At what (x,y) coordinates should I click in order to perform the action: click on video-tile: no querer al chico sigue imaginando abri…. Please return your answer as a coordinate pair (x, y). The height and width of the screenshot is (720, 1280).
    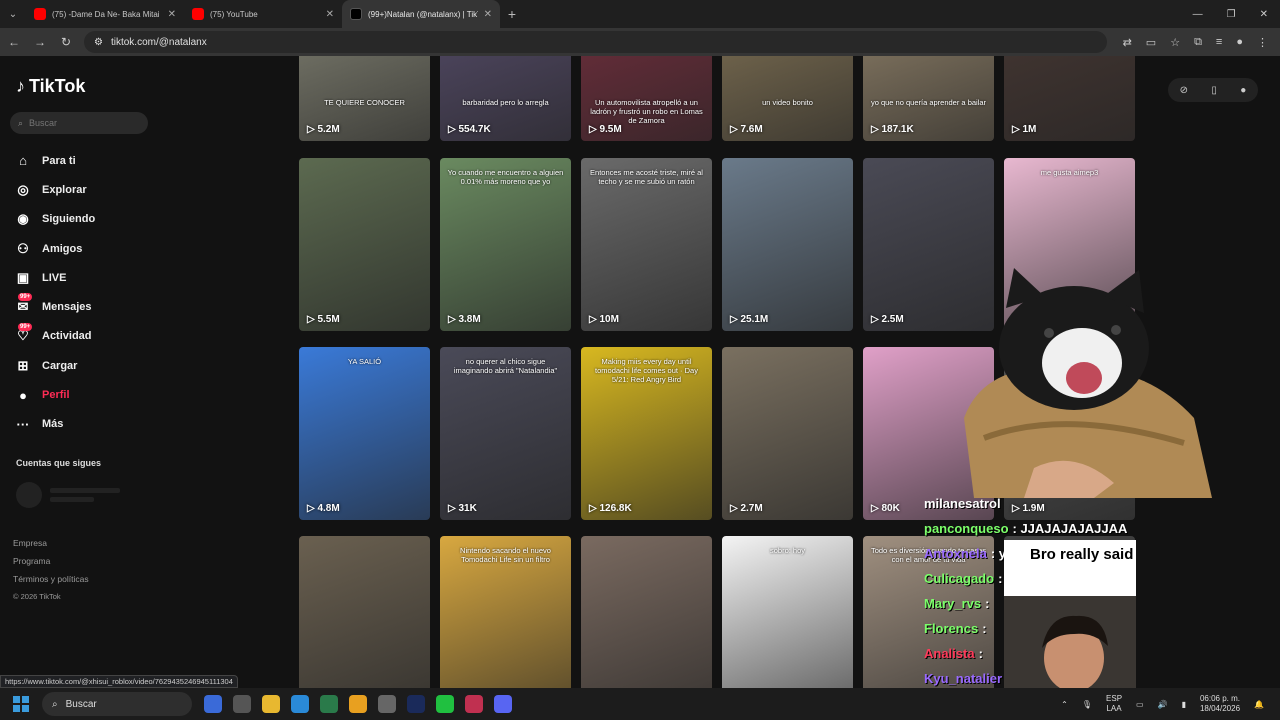
    Looking at the image, I should click on (505, 433).